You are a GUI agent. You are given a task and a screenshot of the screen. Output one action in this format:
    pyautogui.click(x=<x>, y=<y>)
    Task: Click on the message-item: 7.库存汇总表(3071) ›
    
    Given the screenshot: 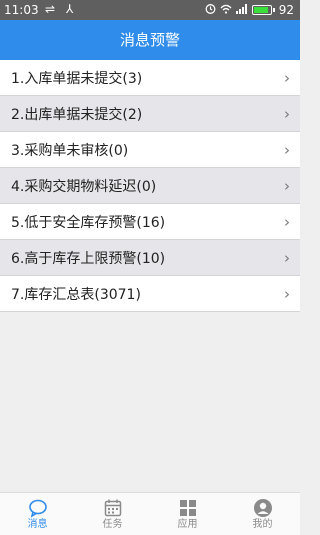 What is the action you would take?
    pyautogui.click(x=150, y=294)
    